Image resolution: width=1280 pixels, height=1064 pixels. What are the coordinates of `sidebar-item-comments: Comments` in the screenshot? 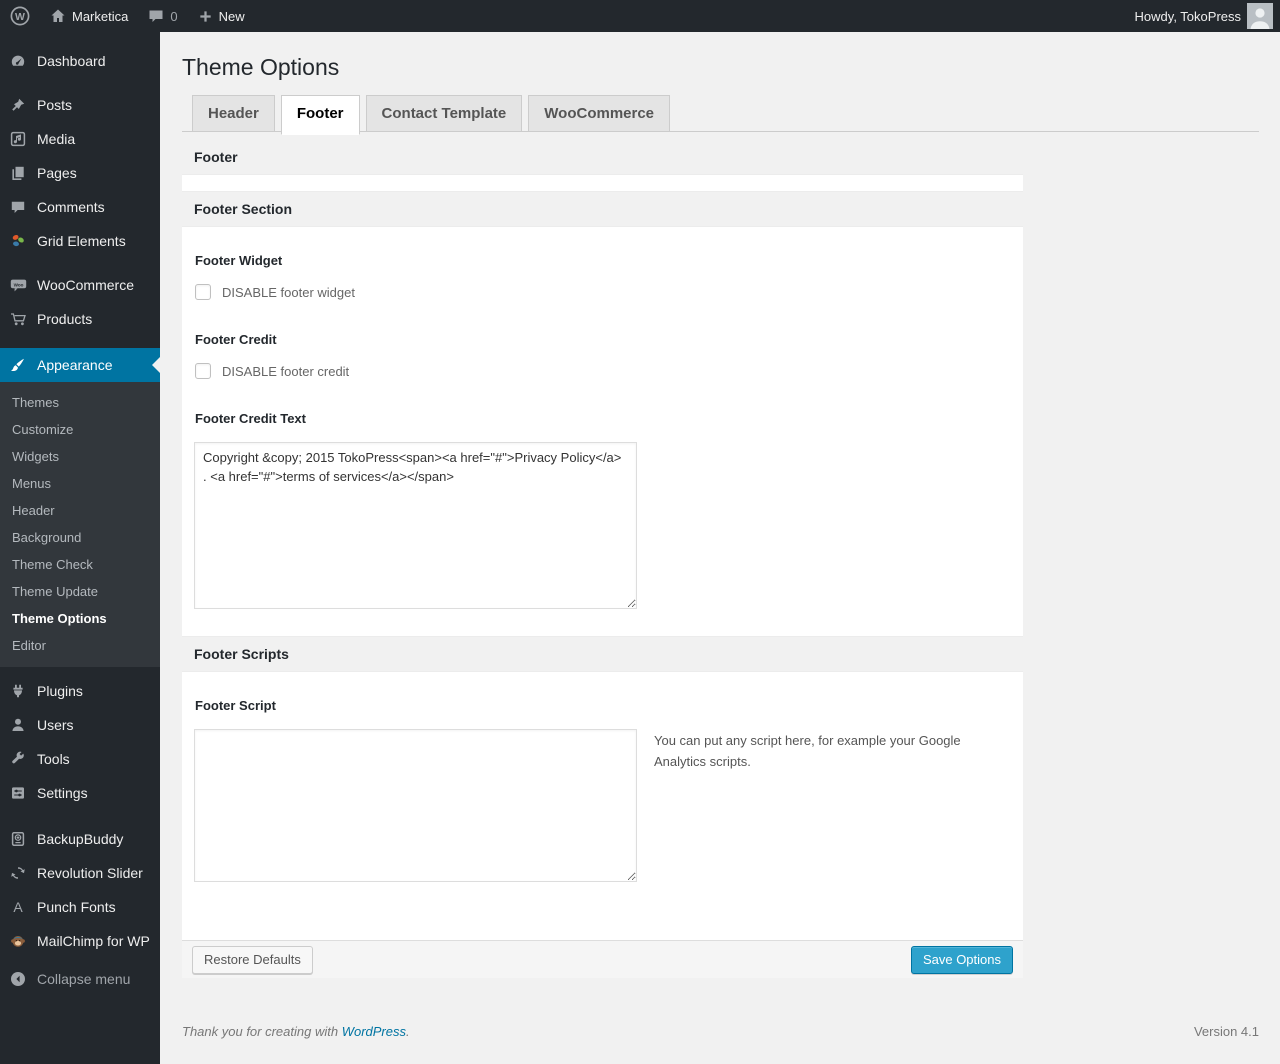 It's located at (80, 207).